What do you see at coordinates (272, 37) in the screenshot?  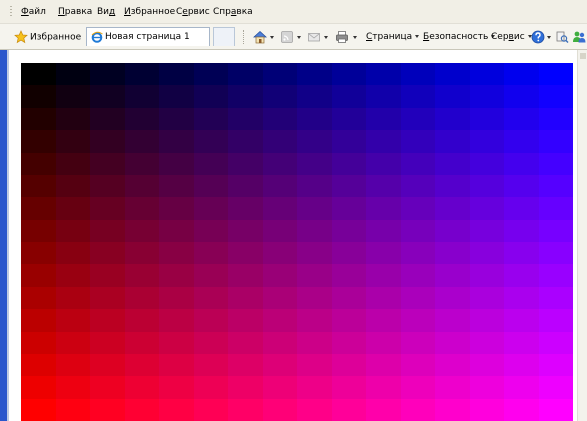 I see `home-dropdown-arrow` at bounding box center [272, 37].